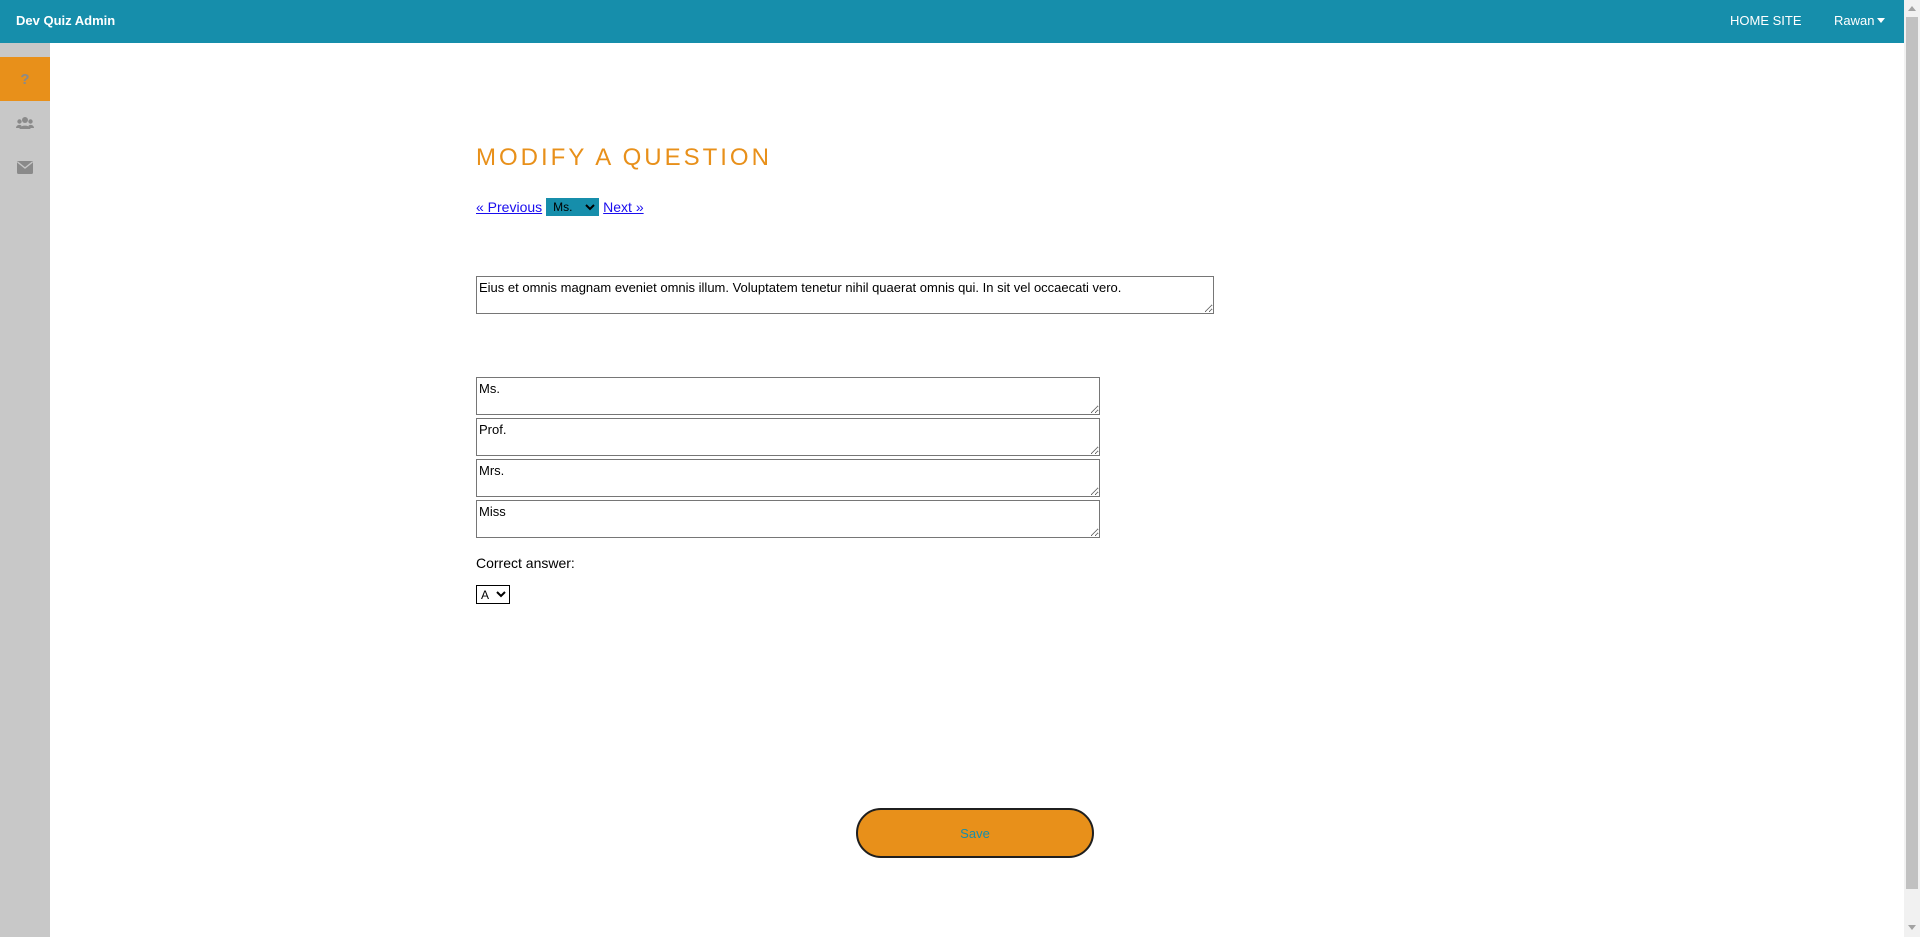  I want to click on envelope-icon, so click(25, 167).